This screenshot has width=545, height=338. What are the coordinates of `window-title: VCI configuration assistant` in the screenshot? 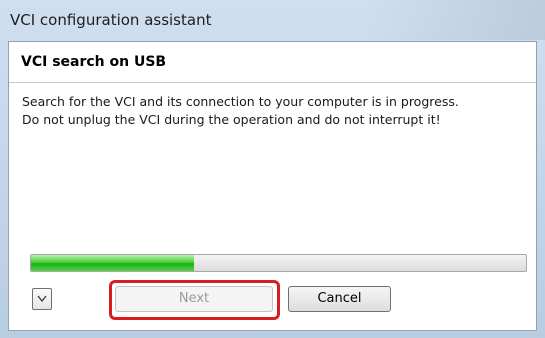 It's located at (111, 20).